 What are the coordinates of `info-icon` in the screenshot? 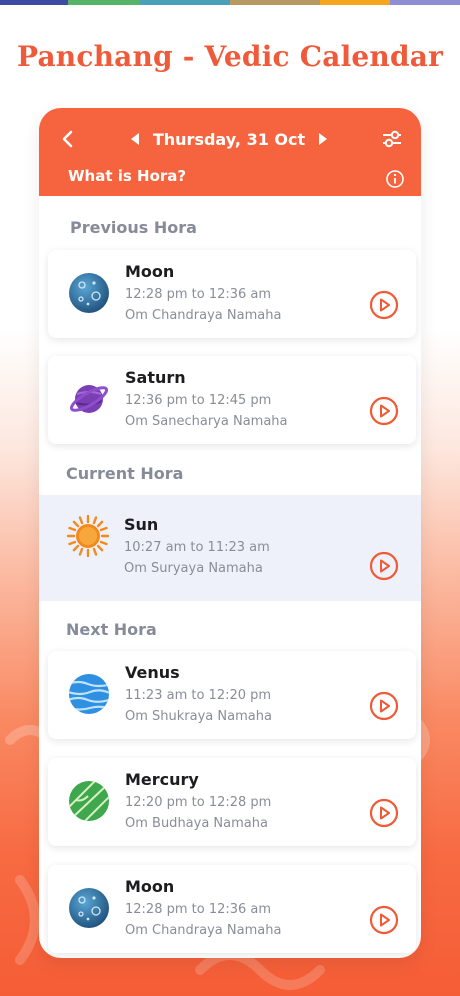 It's located at (395, 179).